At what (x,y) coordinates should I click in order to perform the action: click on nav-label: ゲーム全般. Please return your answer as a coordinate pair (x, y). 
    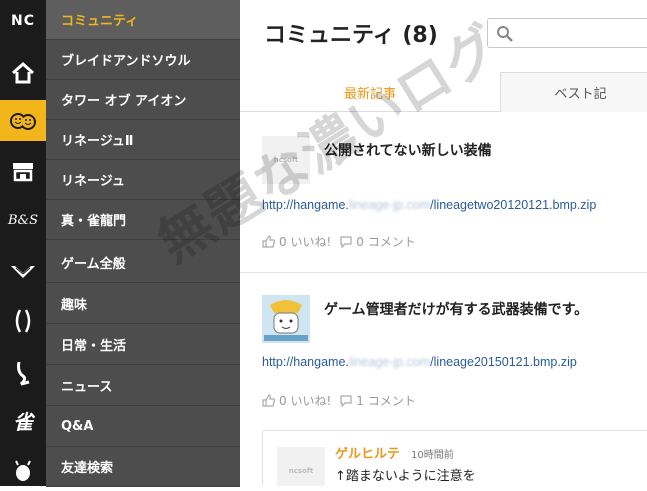
    Looking at the image, I should click on (93, 264).